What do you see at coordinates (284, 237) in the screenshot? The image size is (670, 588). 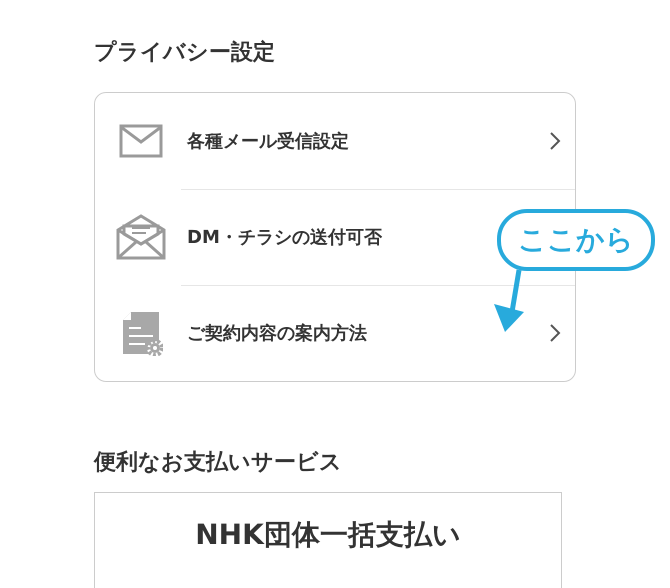 I see `row-label: DM・チラシの送付可否` at bounding box center [284, 237].